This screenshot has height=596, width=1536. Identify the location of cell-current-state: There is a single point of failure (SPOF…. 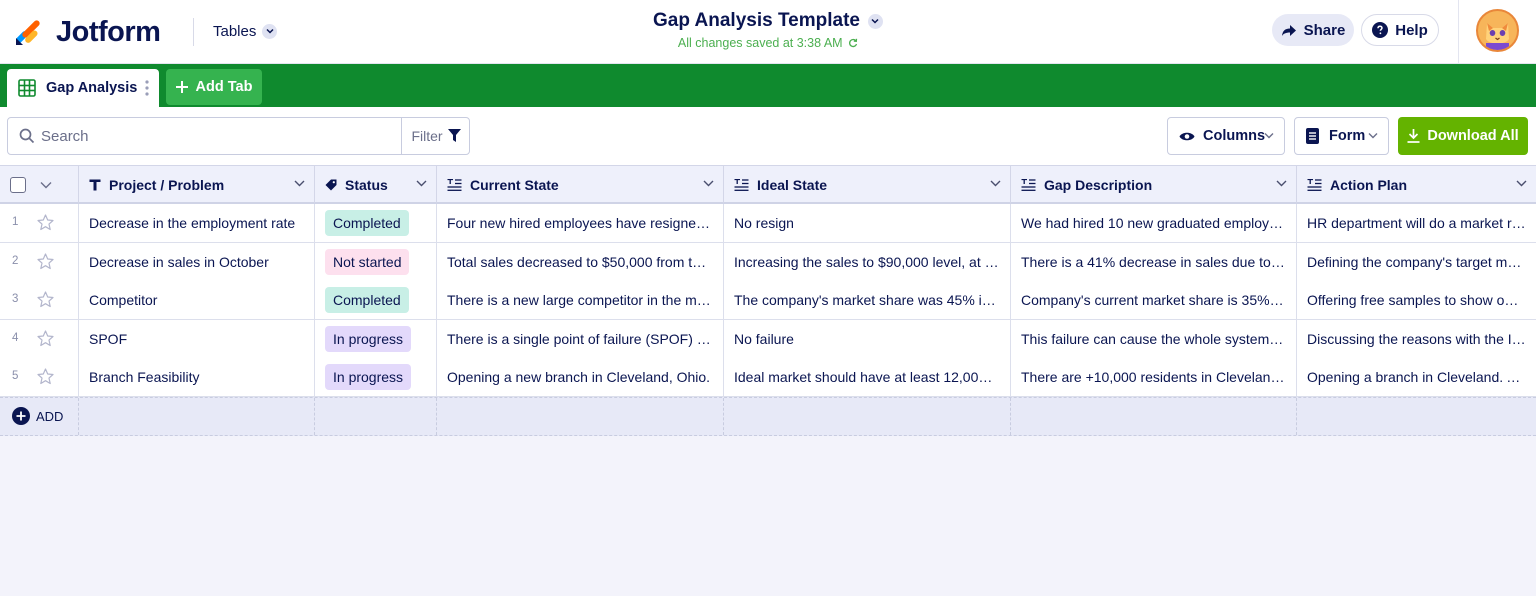
(580, 338).